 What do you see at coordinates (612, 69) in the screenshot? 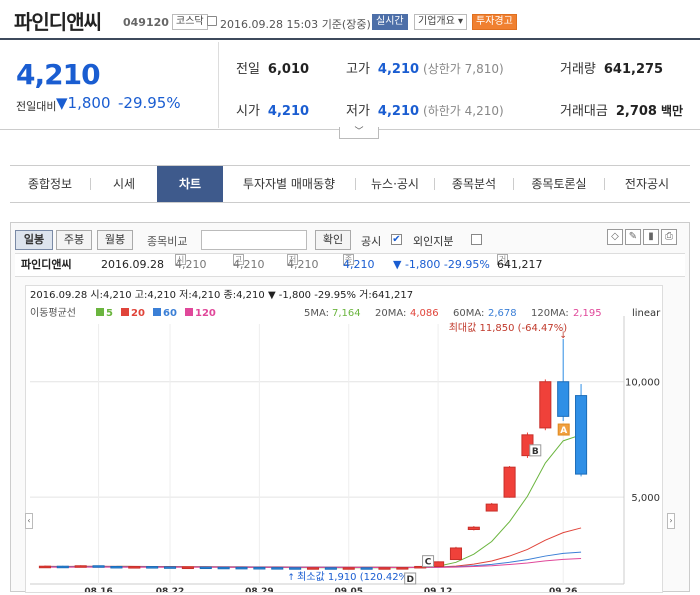
I see `stat-volume: 거래량 641,275` at bounding box center [612, 69].